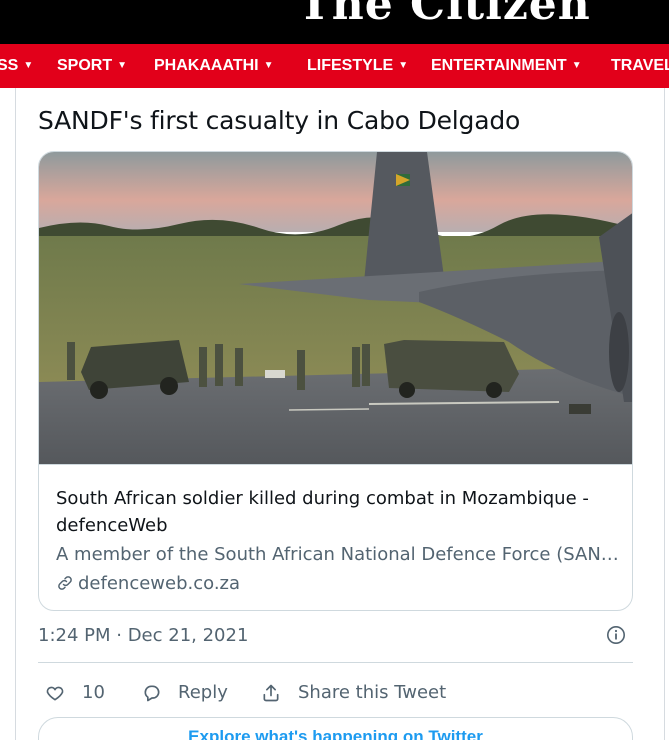 This screenshot has width=669, height=740. I want to click on nav-item-lifestyle: LIFESTYLE ▼, so click(357, 66).